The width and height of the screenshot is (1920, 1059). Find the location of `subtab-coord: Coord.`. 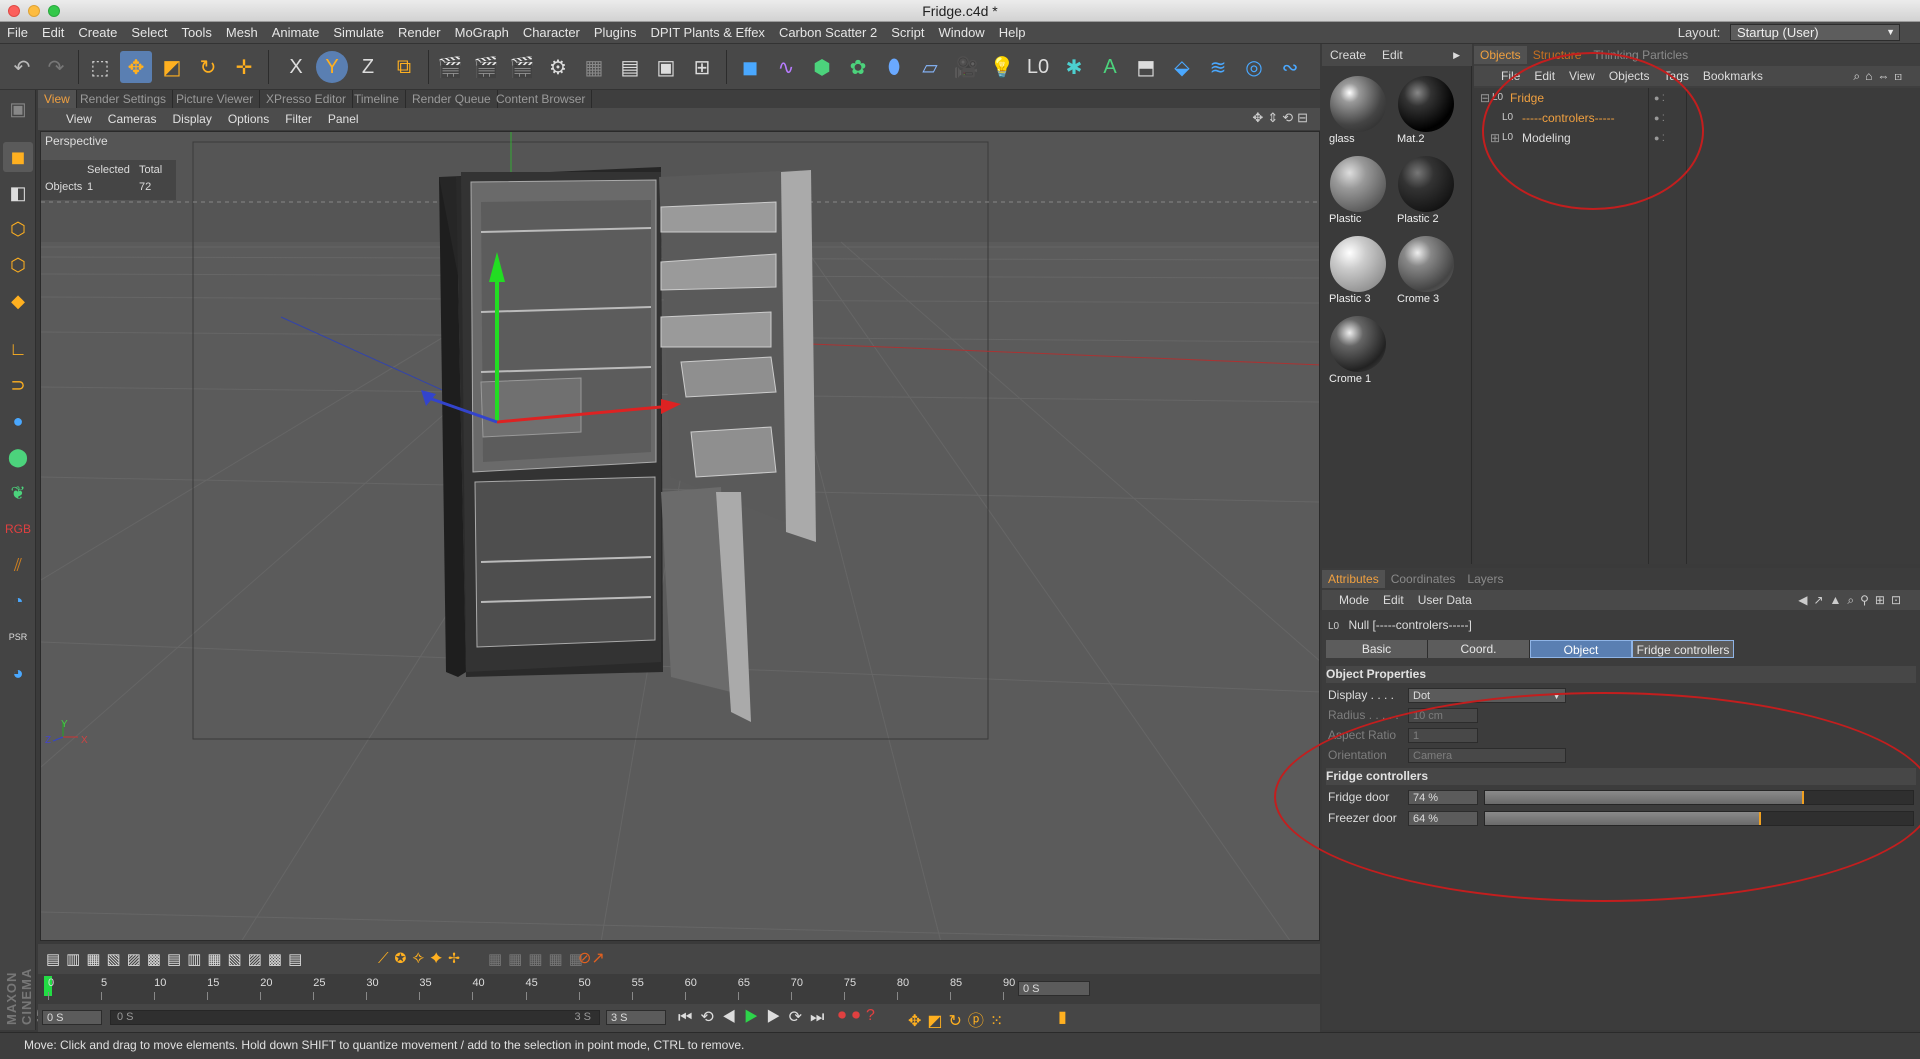

subtab-coord: Coord. is located at coordinates (1479, 649).